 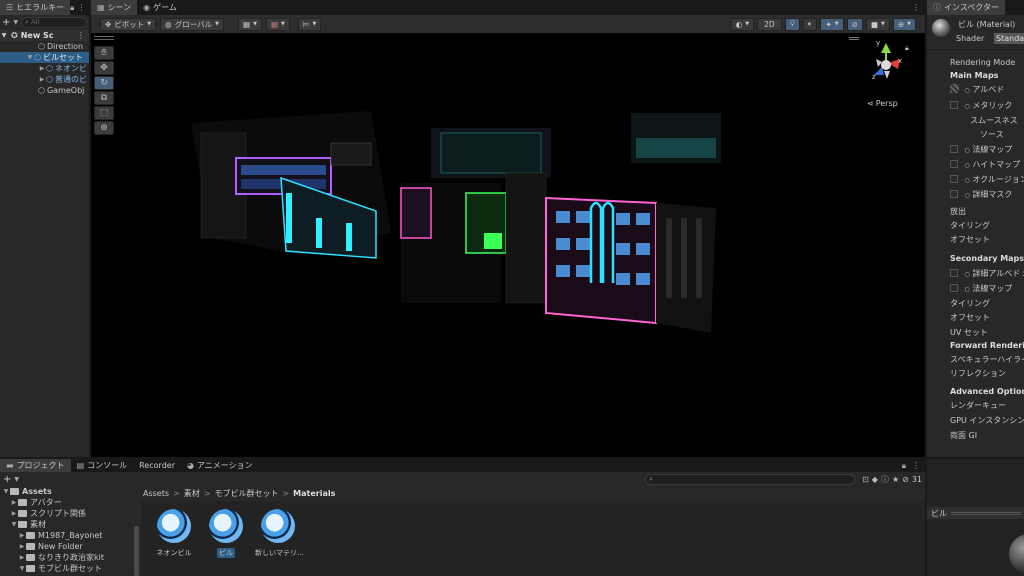 What do you see at coordinates (309, 24) in the screenshot?
I see `ruler-toggle: ⊨ ▼` at bounding box center [309, 24].